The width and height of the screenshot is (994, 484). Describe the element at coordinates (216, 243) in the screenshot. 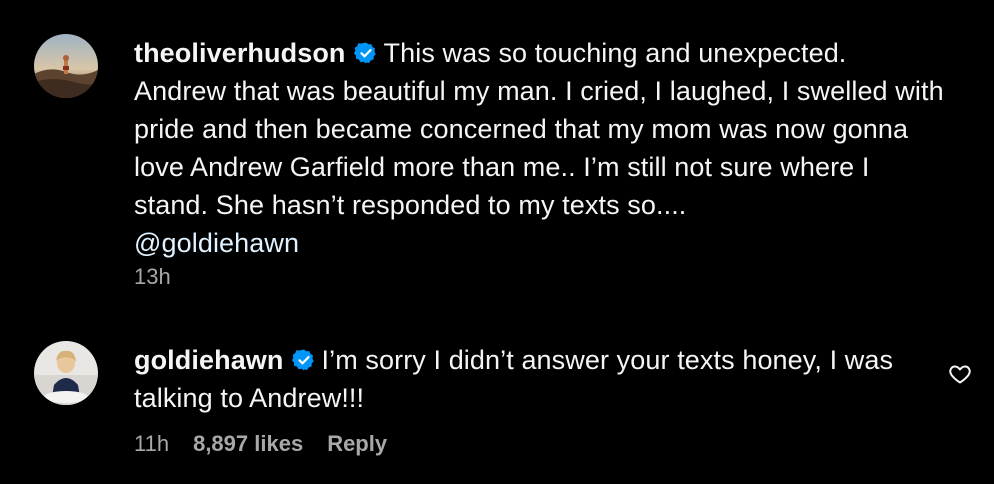

I see `mention-link: @goldiehawn` at that location.